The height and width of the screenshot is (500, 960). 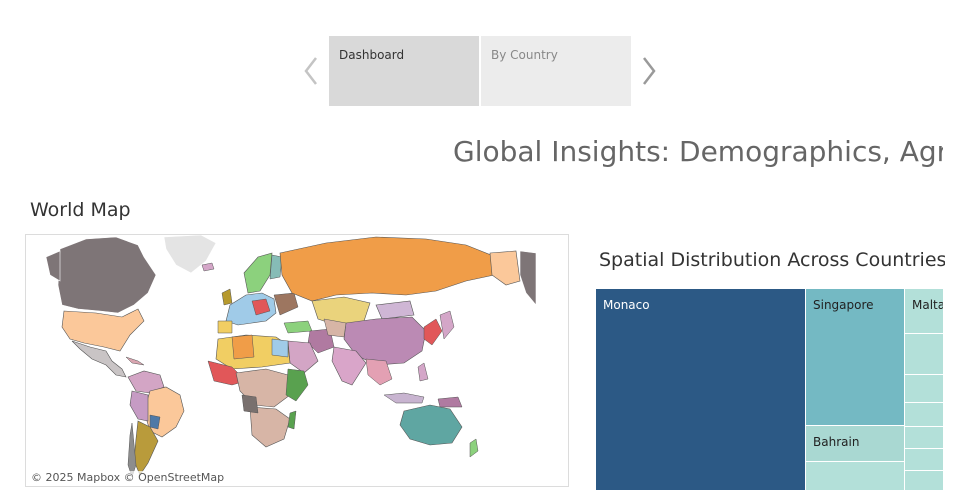 What do you see at coordinates (855, 357) in the screenshot?
I see `treemap-cell-singapore: Singapore` at bounding box center [855, 357].